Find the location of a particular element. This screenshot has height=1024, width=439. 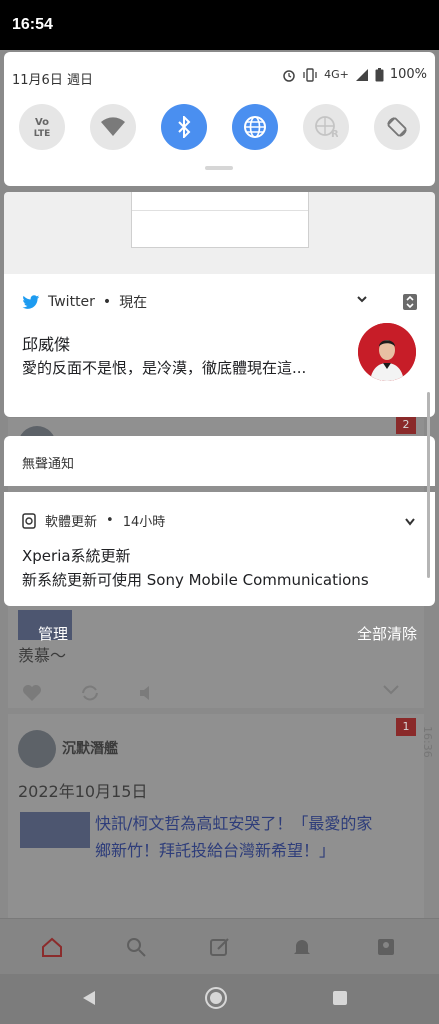

wifi-tile is located at coordinates (113, 127).